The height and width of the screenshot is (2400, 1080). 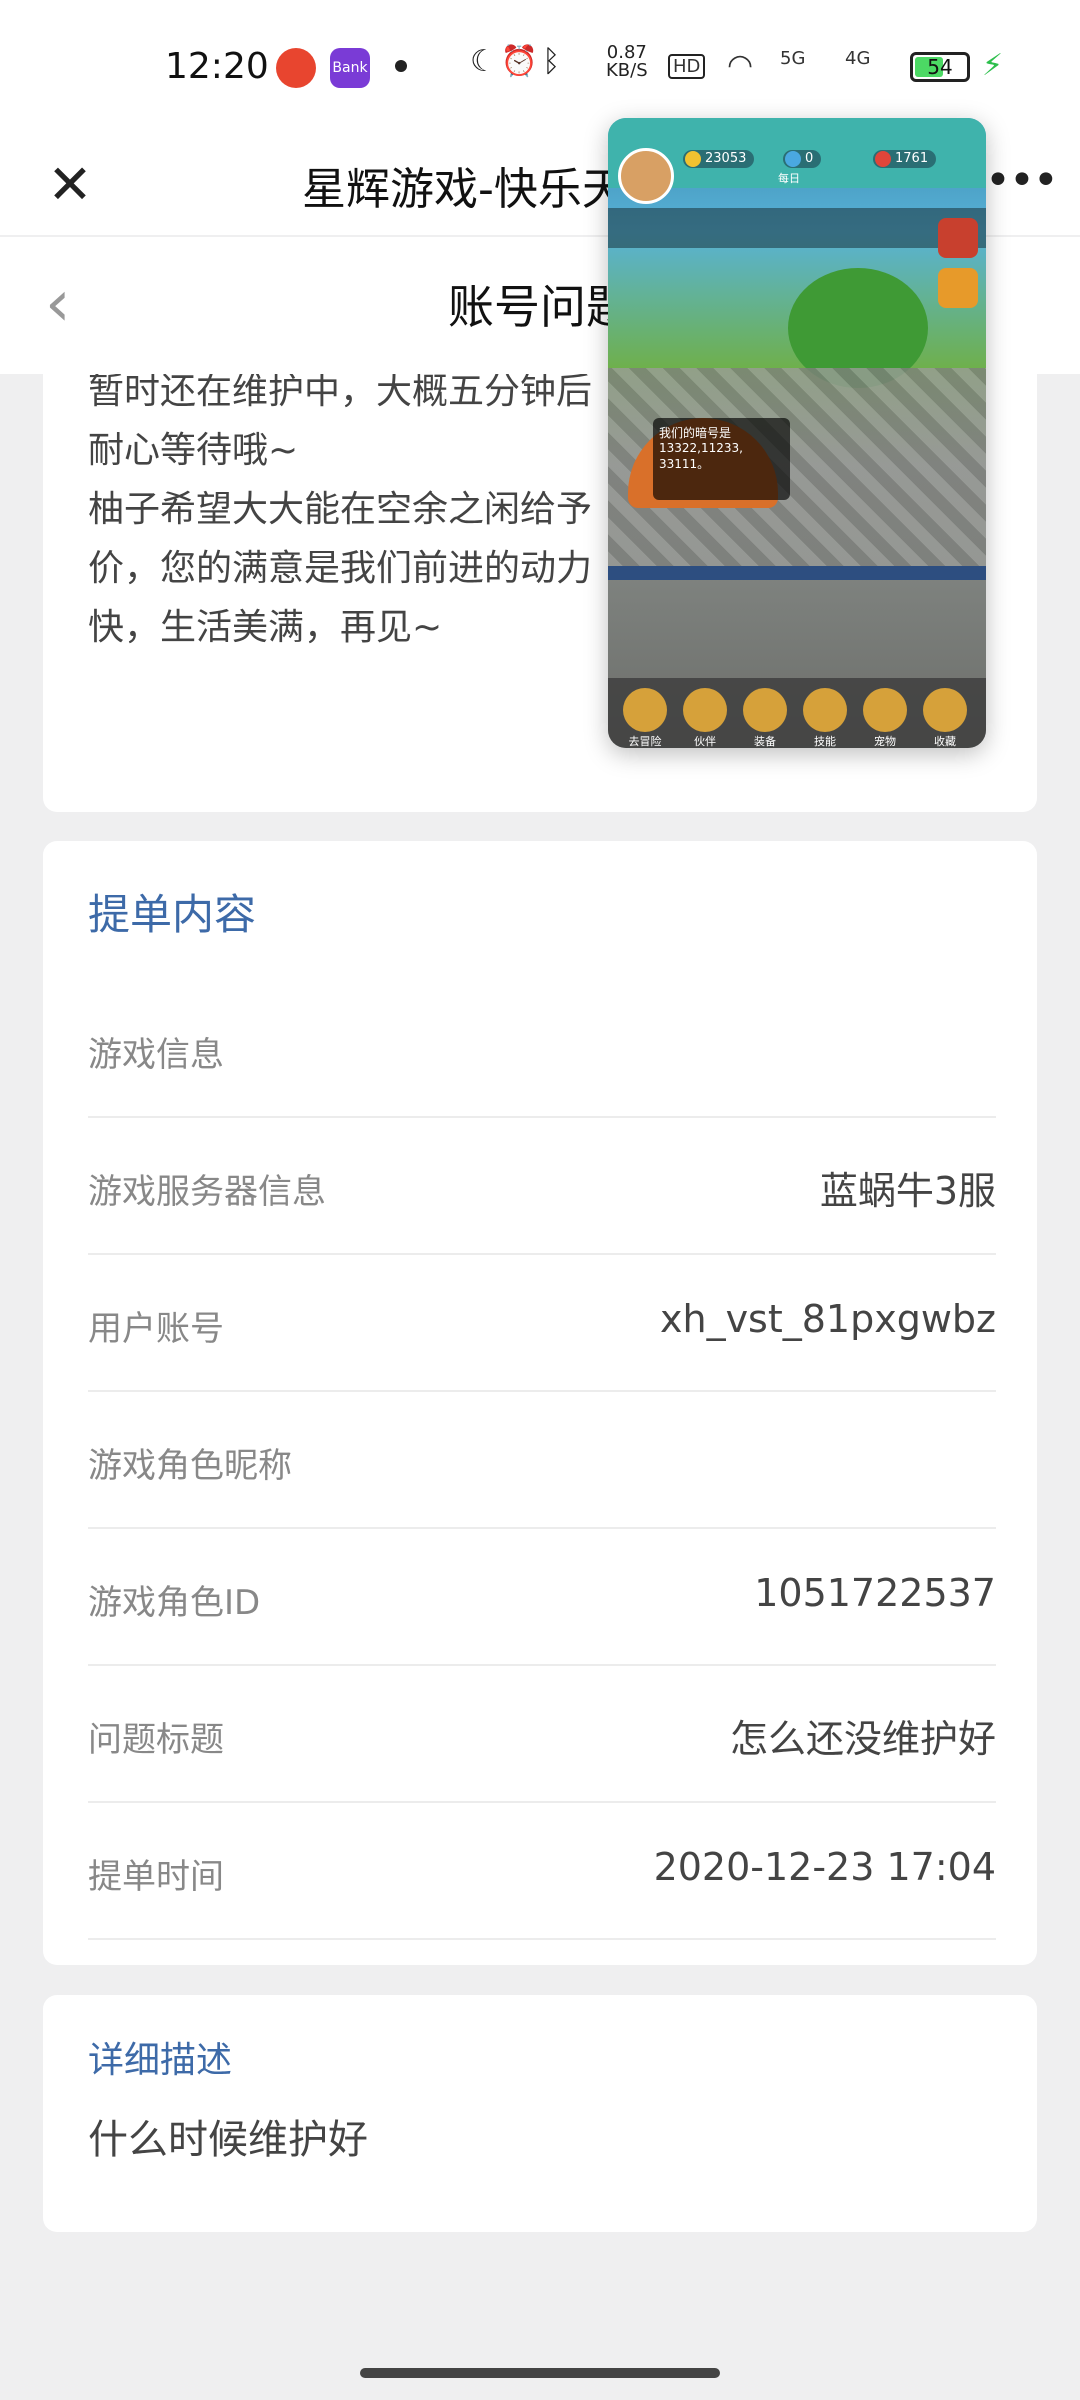 I want to click on pet-button-icon, so click(x=885, y=710).